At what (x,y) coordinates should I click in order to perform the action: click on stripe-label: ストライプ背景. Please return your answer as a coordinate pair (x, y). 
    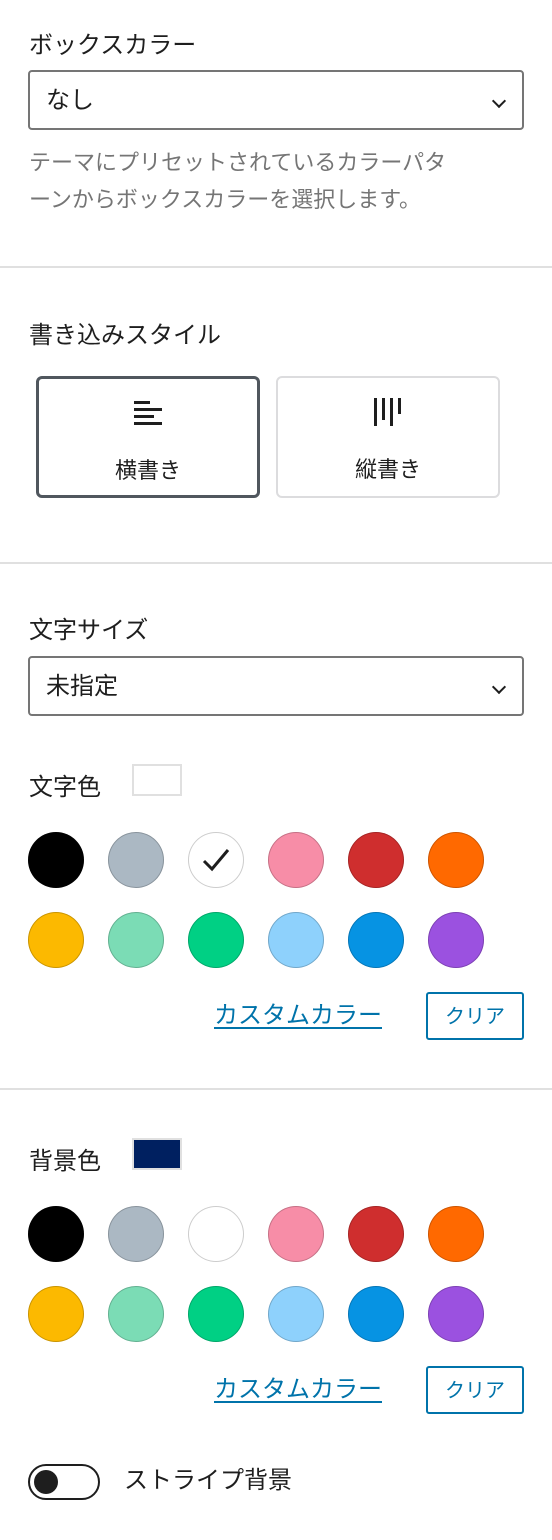
    Looking at the image, I should click on (208, 1480).